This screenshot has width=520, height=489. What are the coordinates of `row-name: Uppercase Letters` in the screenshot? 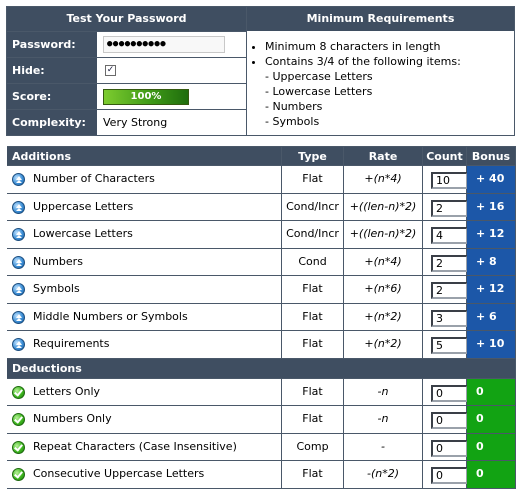 It's located at (83, 206).